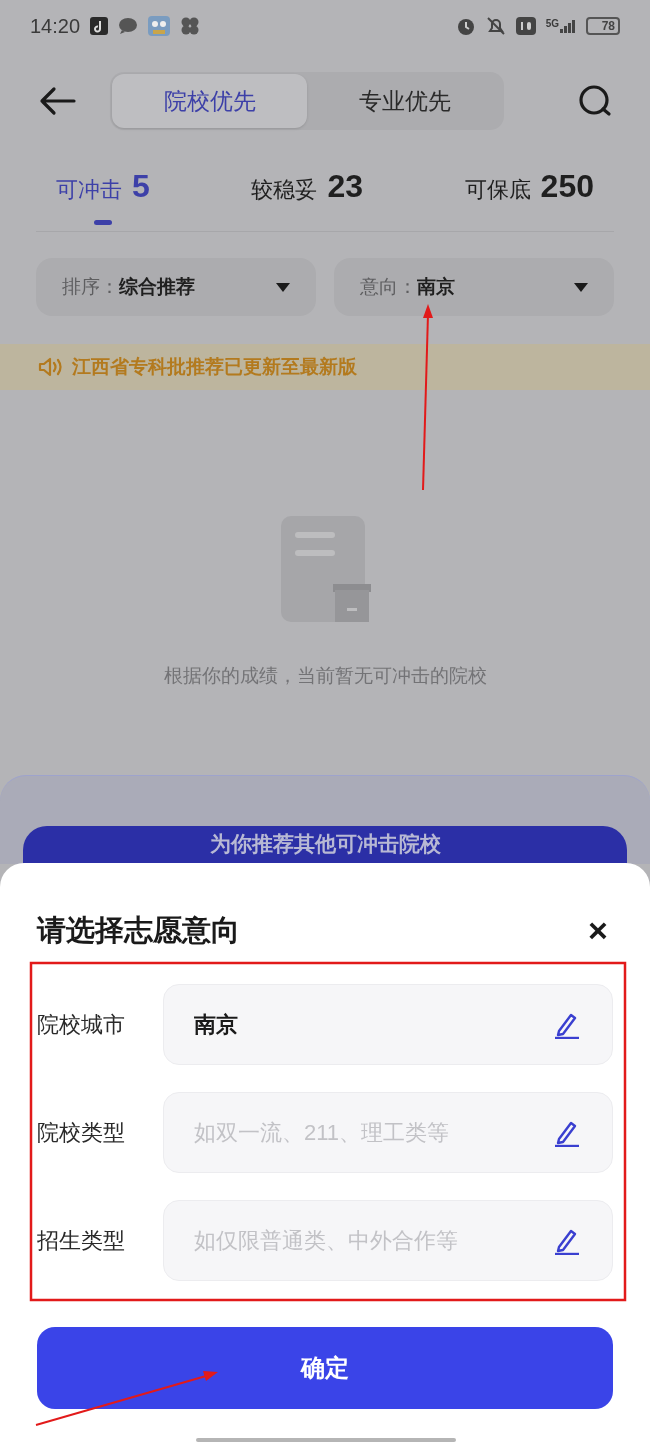  What do you see at coordinates (128, 26) in the screenshot?
I see `chat-icon` at bounding box center [128, 26].